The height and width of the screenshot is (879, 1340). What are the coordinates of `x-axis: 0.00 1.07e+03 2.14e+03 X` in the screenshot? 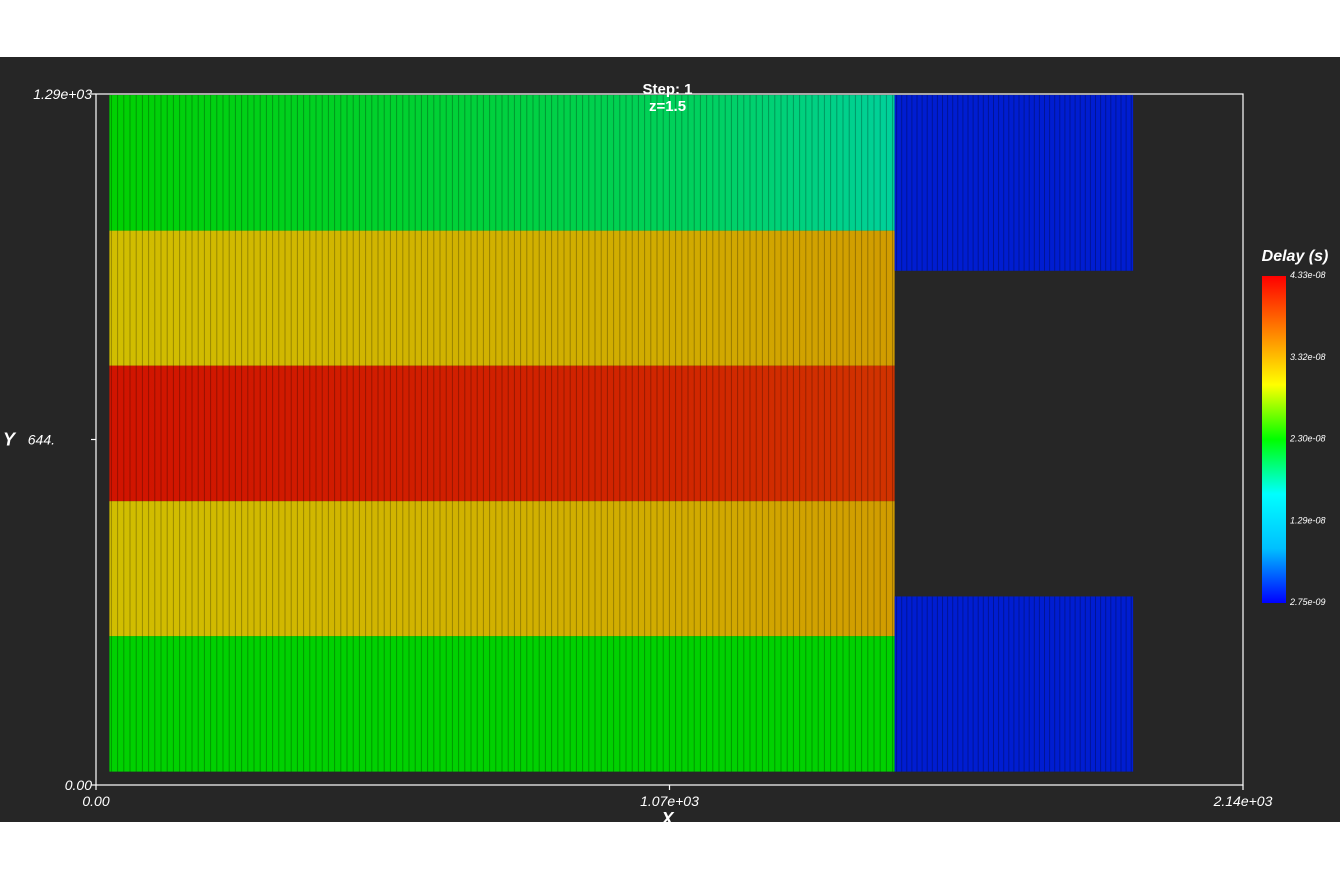 It's located at (677, 803).